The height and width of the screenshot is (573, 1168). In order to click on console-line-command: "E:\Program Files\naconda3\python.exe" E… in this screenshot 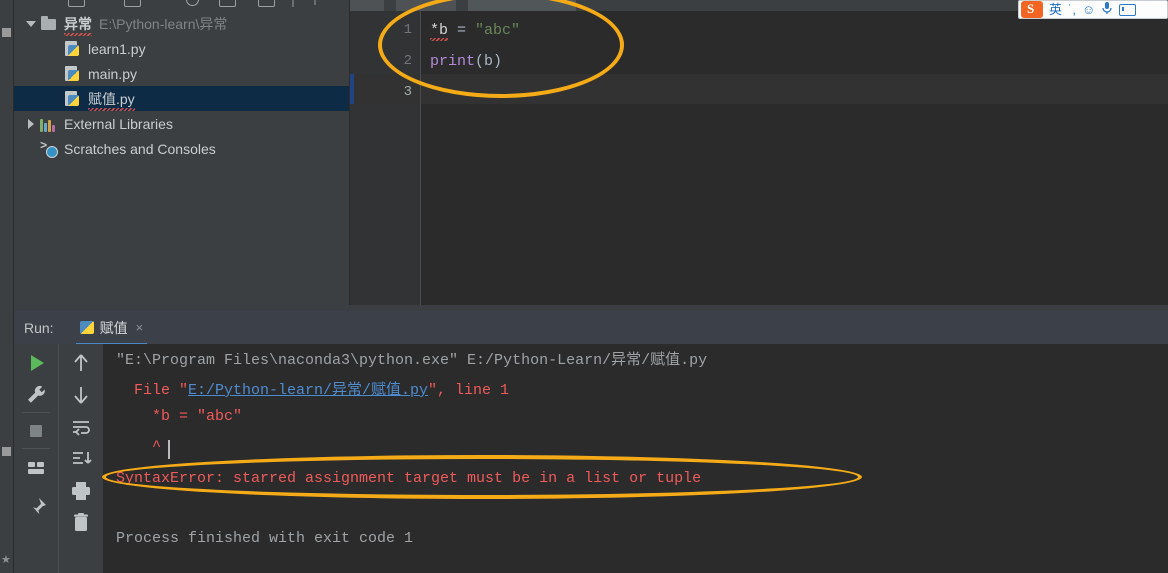, I will do `click(412, 360)`.